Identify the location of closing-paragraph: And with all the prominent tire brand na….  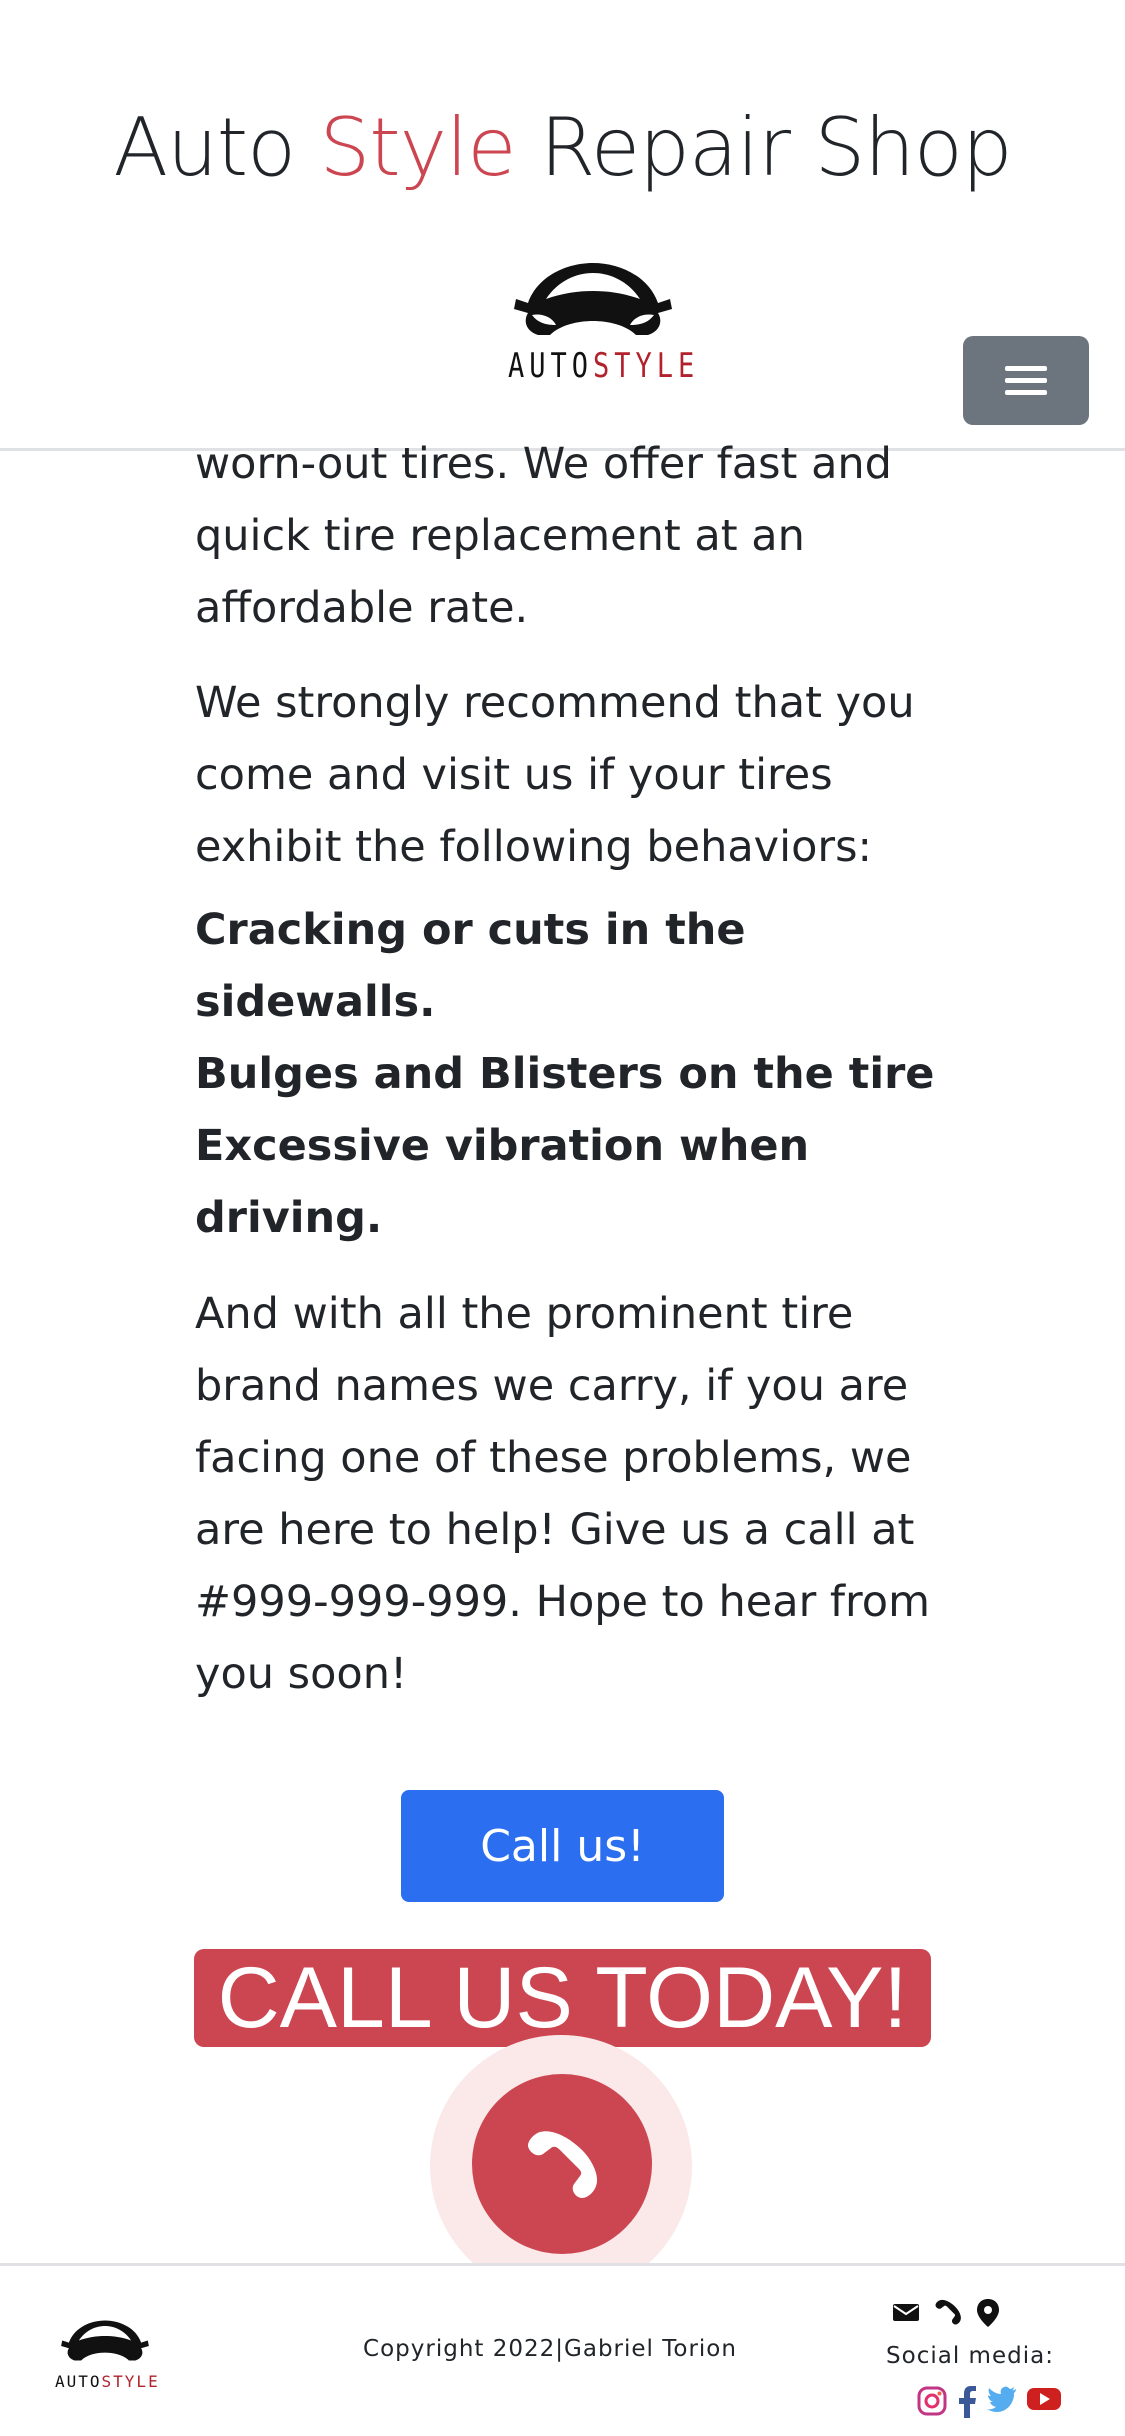
(562, 1494).